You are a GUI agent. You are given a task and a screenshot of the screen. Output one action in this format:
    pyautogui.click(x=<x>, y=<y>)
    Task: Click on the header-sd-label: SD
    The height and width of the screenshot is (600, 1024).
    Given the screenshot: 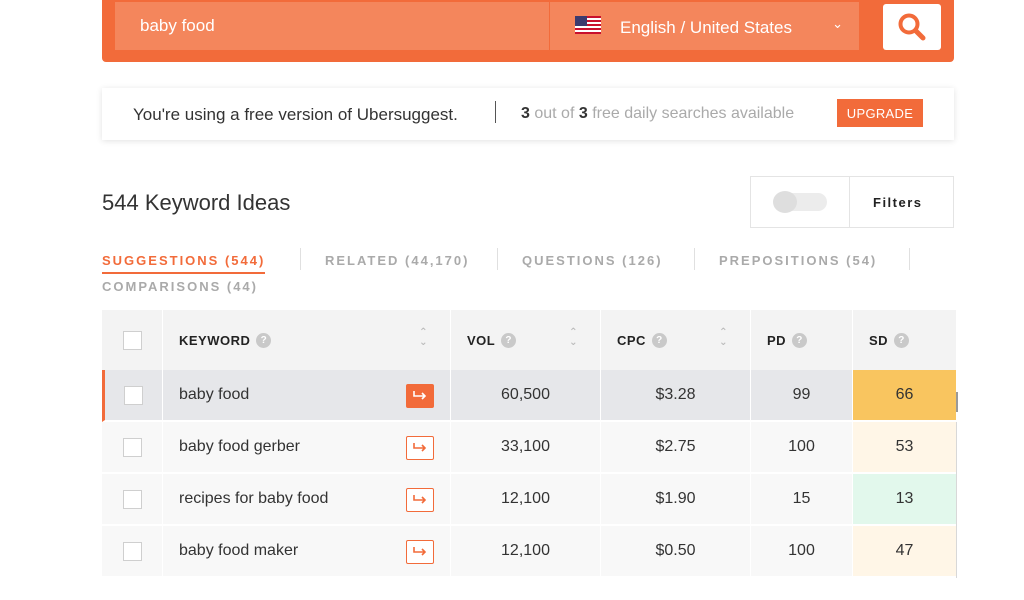 What is the action you would take?
    pyautogui.click(x=879, y=340)
    